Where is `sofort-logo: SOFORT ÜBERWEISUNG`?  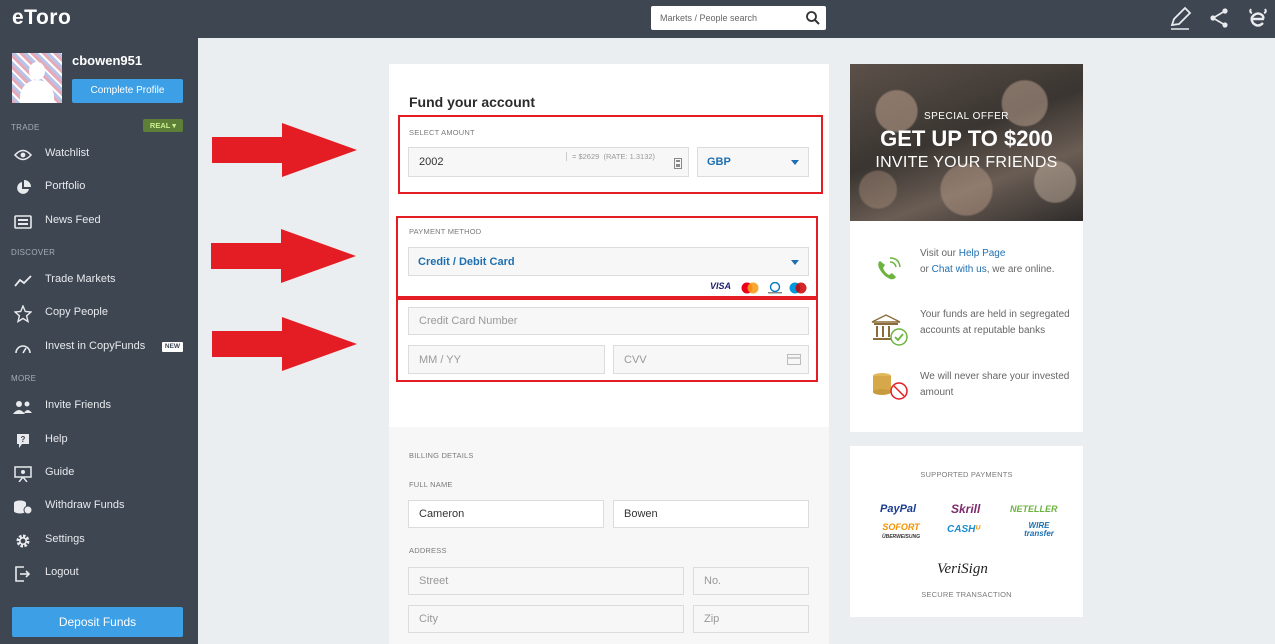 sofort-logo: SOFORT ÜBERWEISUNG is located at coordinates (901, 532).